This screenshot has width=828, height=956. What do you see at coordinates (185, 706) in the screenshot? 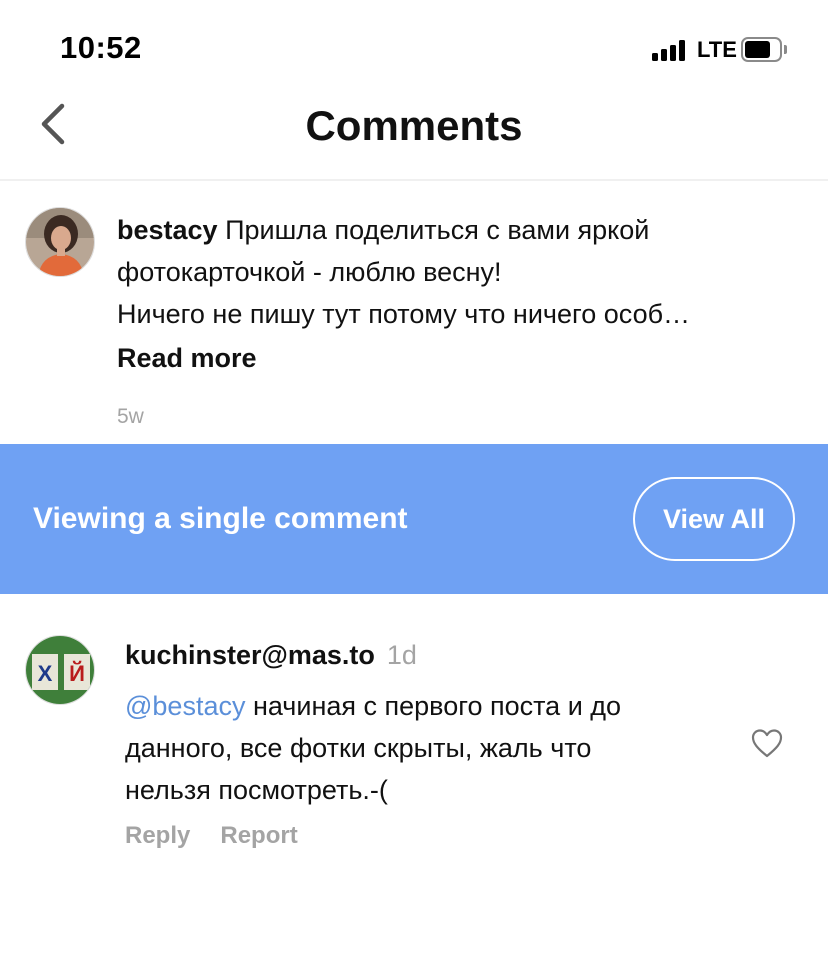
I see `mention-link: @bestacy` at bounding box center [185, 706].